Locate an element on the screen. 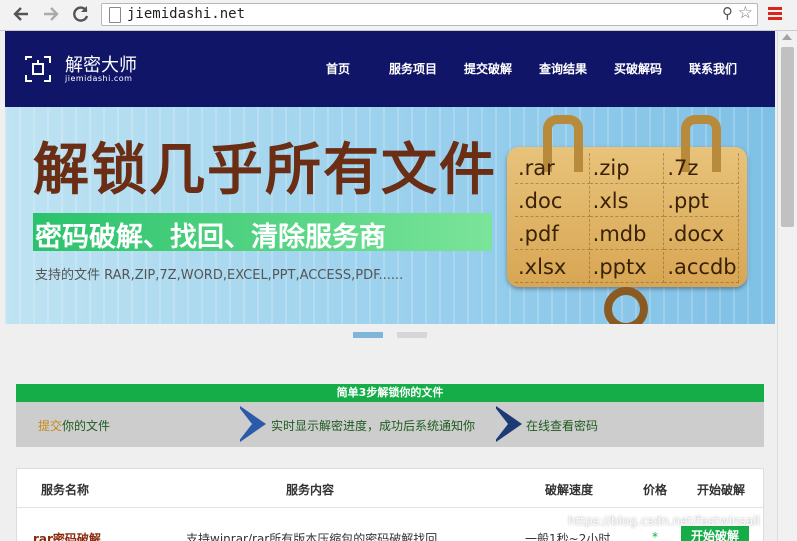 This screenshot has height=541, width=797. banner-title: 解锁几乎所有文件 is located at coordinates (265, 170).